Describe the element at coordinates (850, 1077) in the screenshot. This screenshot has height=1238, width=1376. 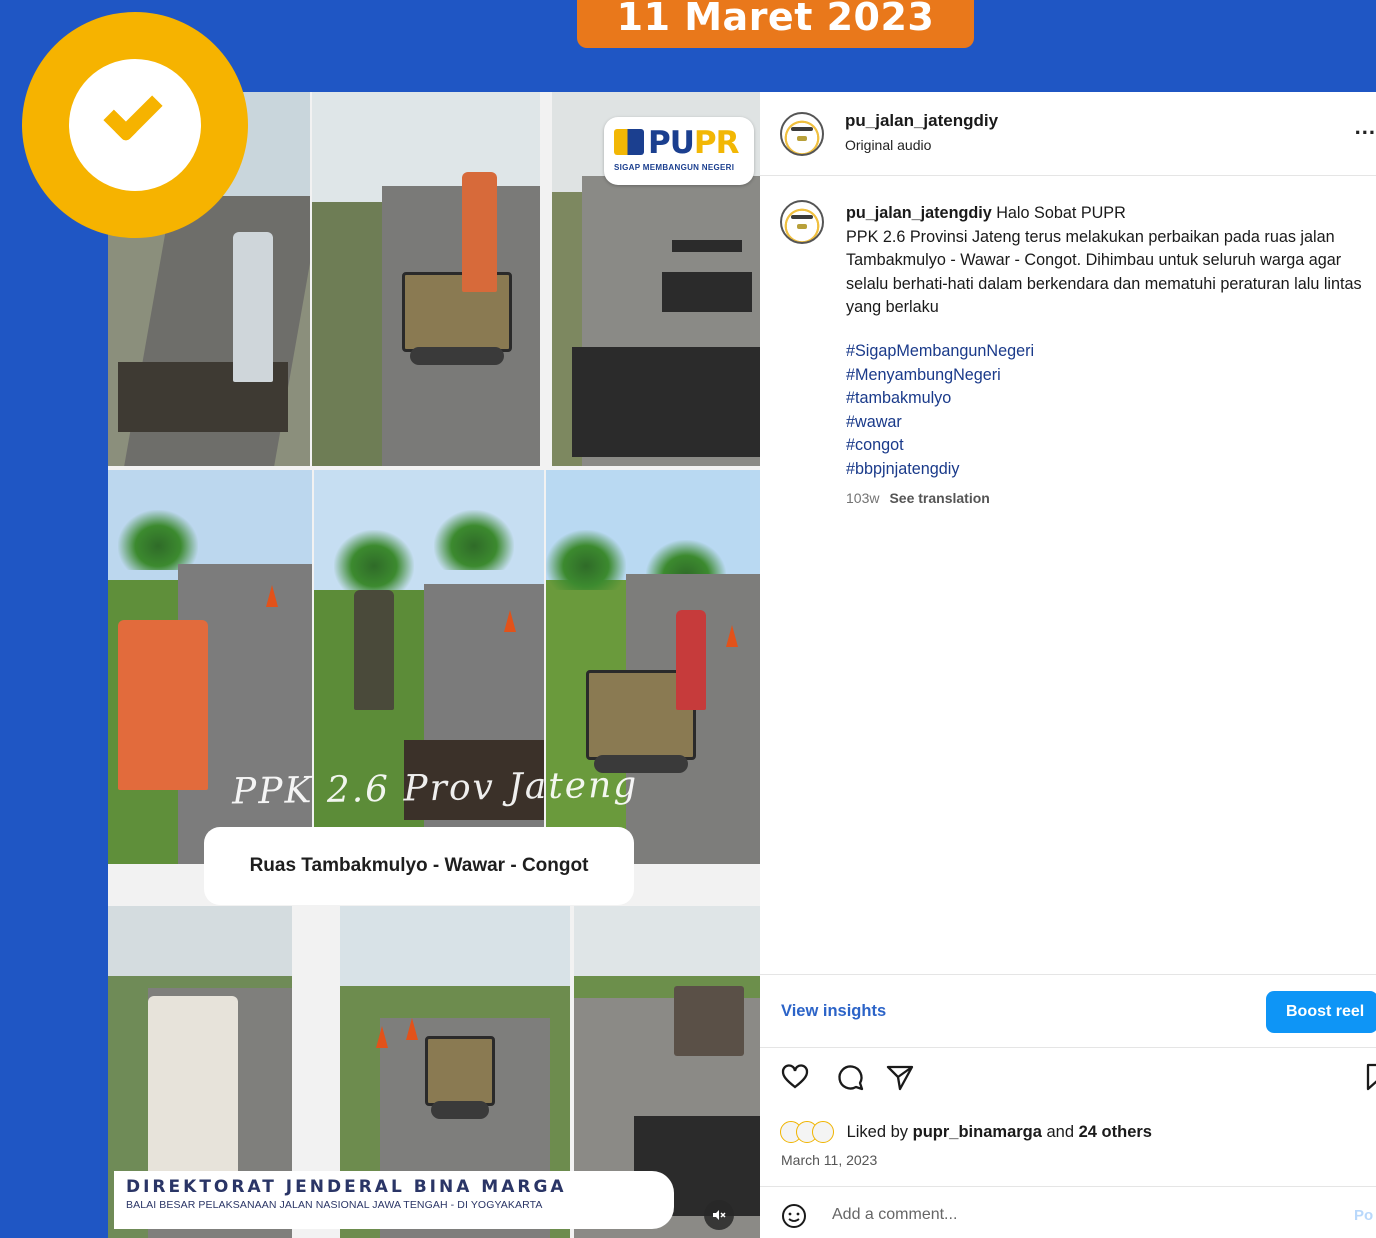
I see `comment-icon` at that location.